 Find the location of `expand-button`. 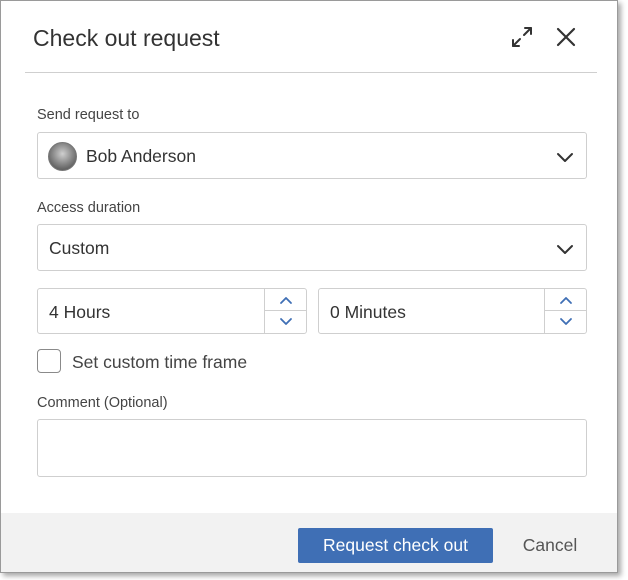

expand-button is located at coordinates (522, 37).